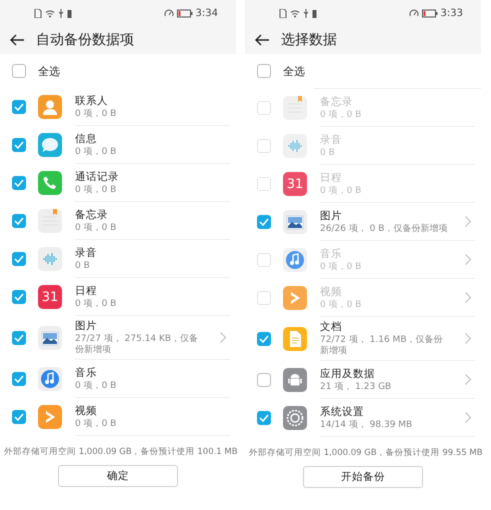 This screenshot has height=510, width=491. What do you see at coordinates (50, 221) in the screenshot?
I see `notepad-icon` at bounding box center [50, 221].